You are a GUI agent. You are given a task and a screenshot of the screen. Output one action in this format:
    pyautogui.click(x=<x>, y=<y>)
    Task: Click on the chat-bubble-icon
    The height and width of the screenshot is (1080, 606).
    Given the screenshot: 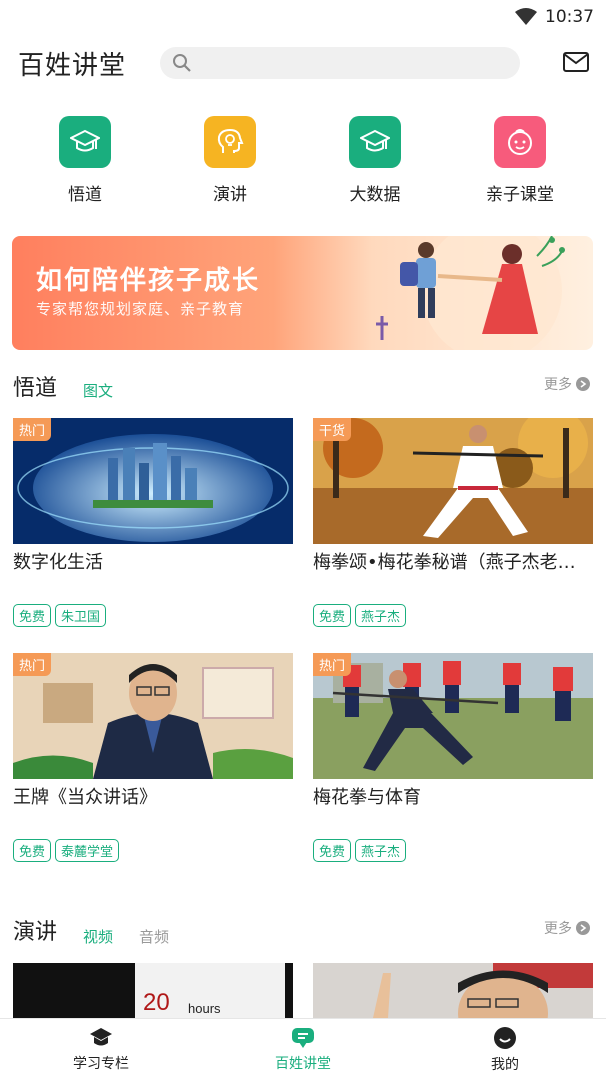 What is the action you would take?
    pyautogui.click(x=303, y=1037)
    